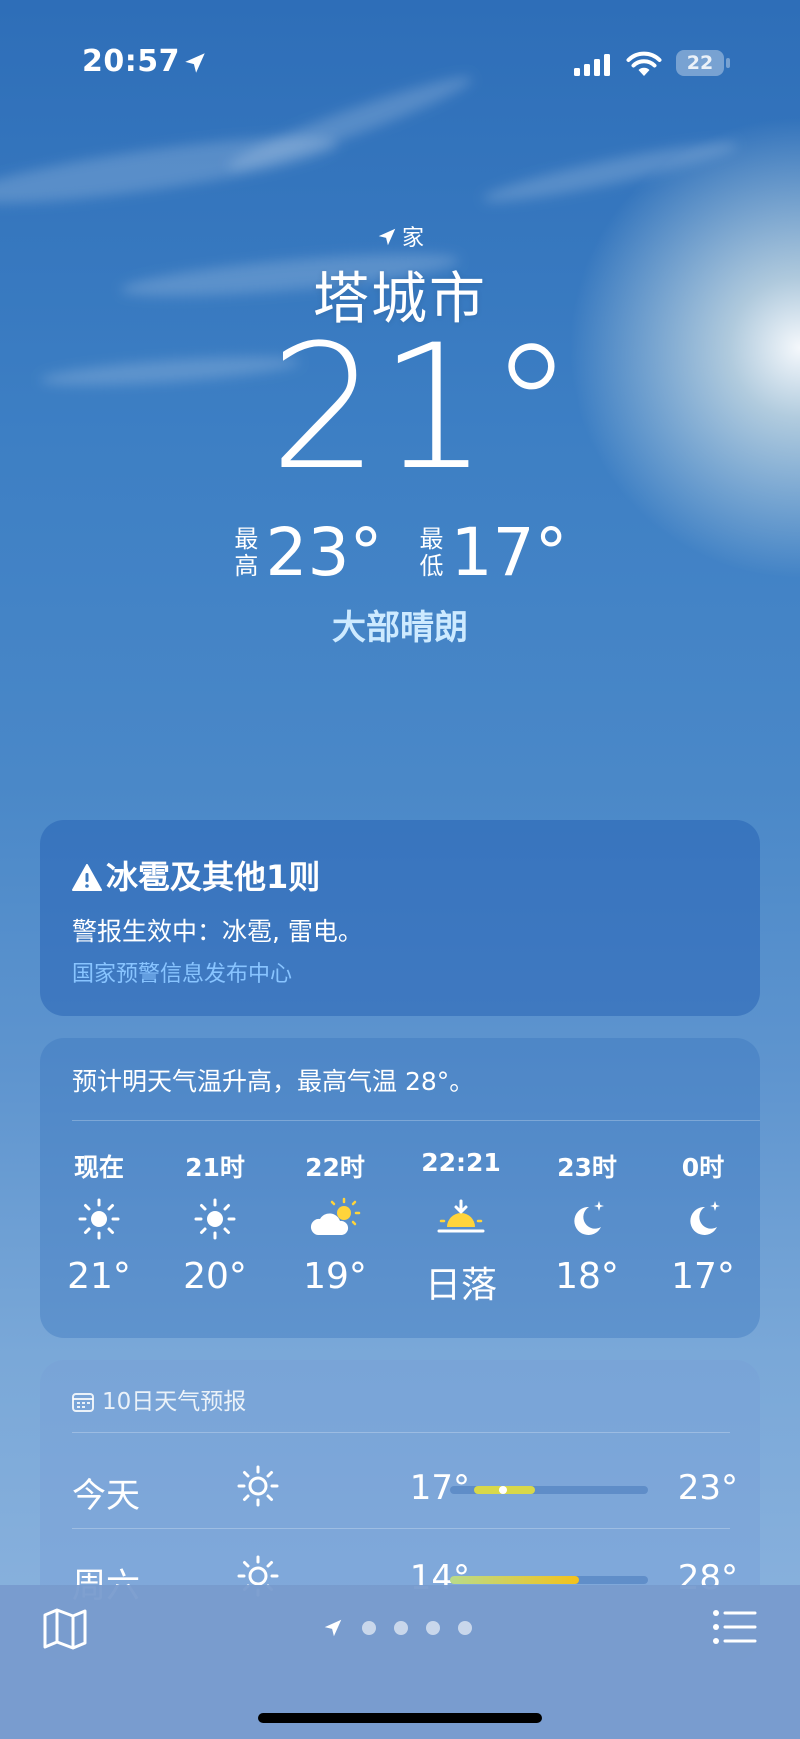 The image size is (800, 1739). What do you see at coordinates (99, 1276) in the screenshot?
I see `hour-temp: 21°` at bounding box center [99, 1276].